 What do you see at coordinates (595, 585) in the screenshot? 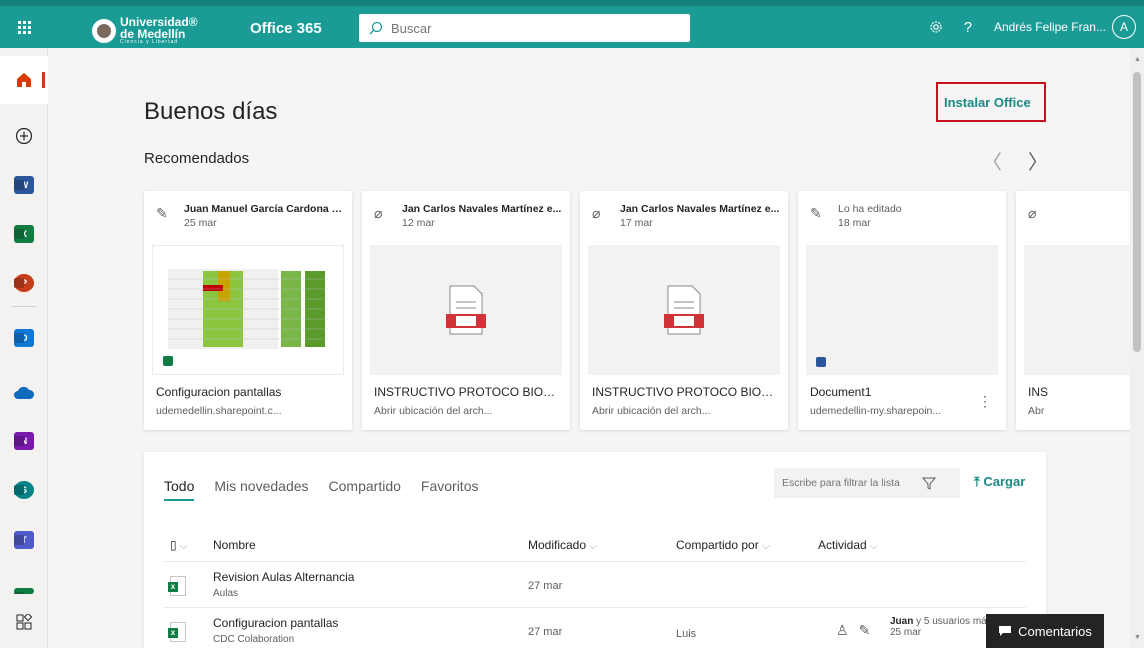
I see `table-row: Revision Aulas Alternancia Aulas 27 mar` at bounding box center [595, 585].